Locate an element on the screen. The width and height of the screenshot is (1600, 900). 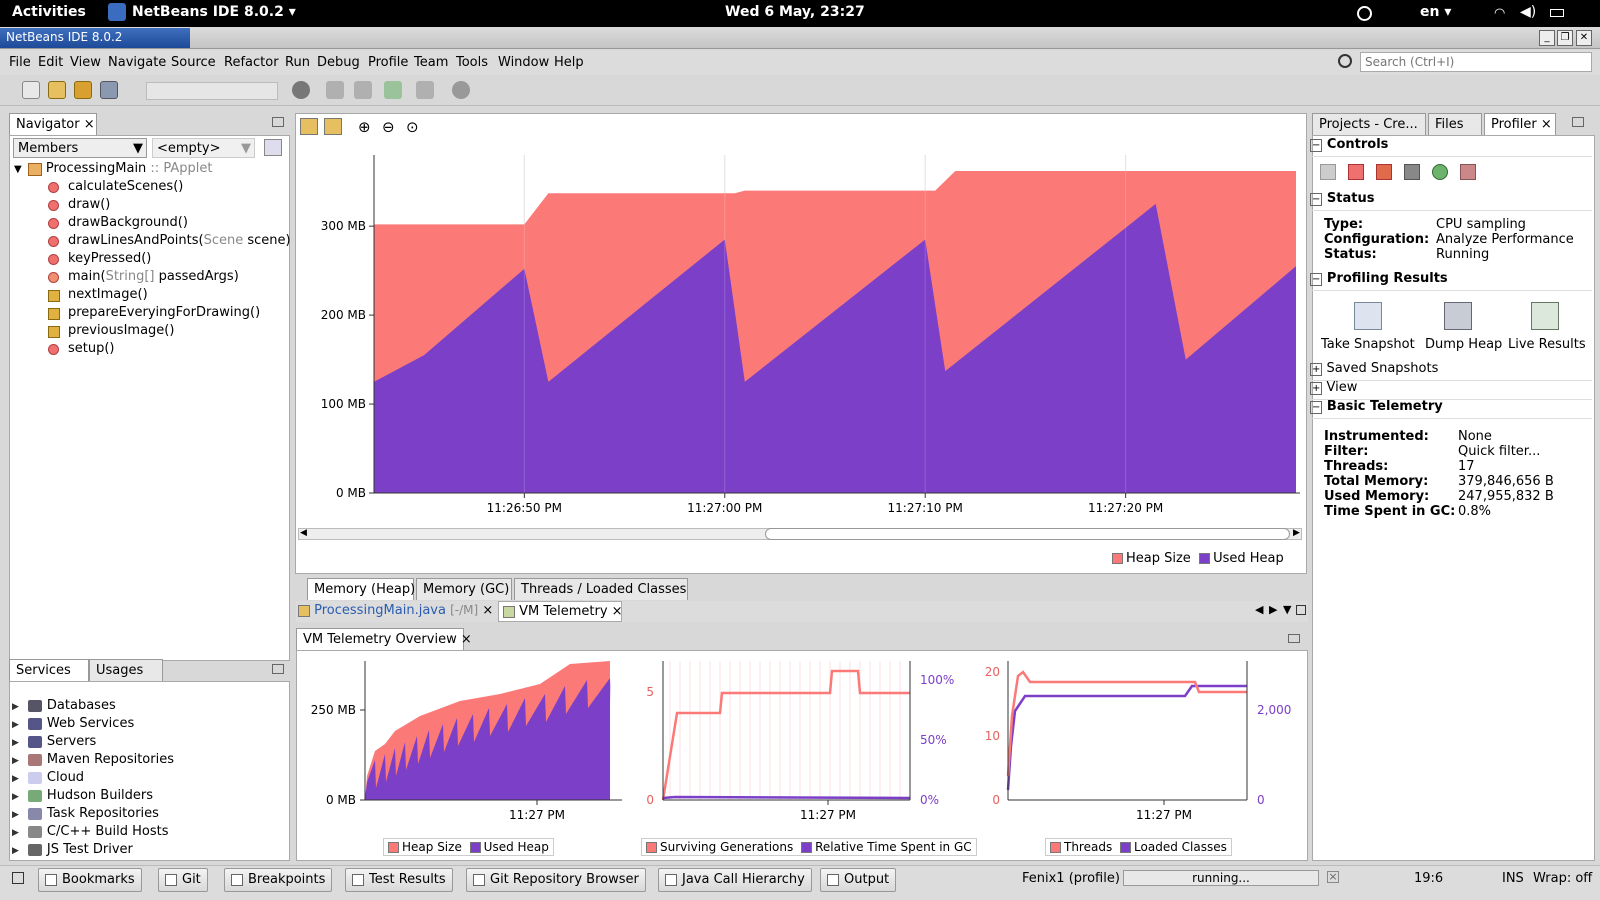
menu-debug: Debug is located at coordinates (338, 62).